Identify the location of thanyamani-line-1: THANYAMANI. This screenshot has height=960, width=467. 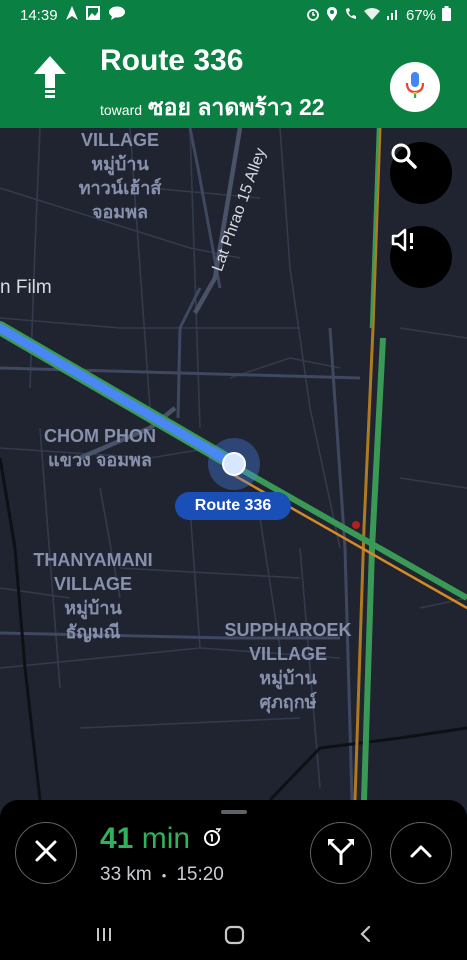
(93, 560).